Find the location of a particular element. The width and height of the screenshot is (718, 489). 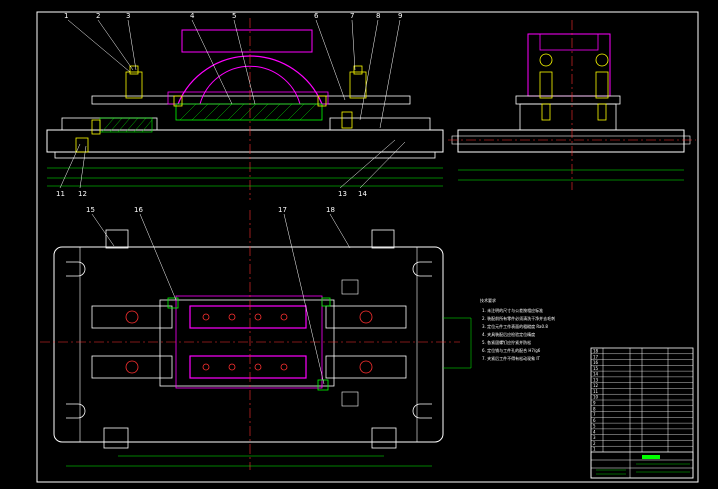

plan-balloon-labels: 15 16 17 18 is located at coordinates (210, 210).